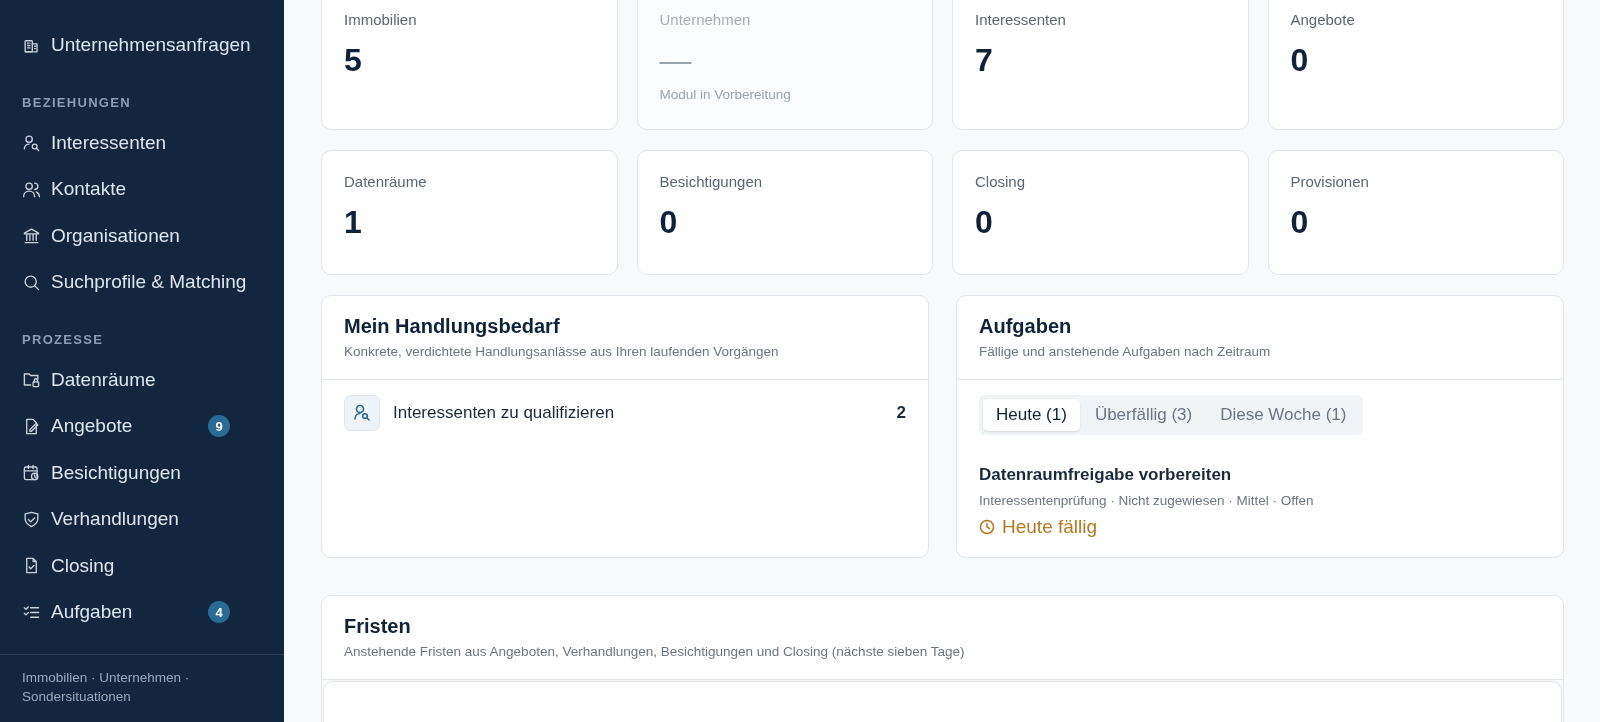  I want to click on sidebar-item: Besichtigungen, so click(142, 472).